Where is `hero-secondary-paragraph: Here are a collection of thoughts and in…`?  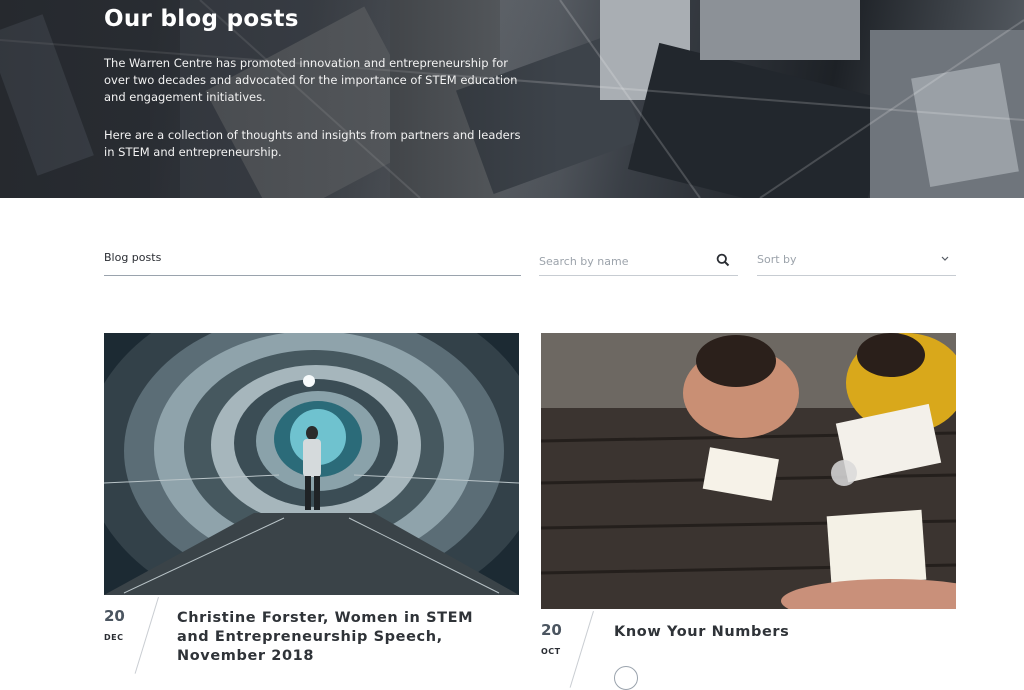 hero-secondary-paragraph: Here are a collection of thoughts and in… is located at coordinates (312, 143).